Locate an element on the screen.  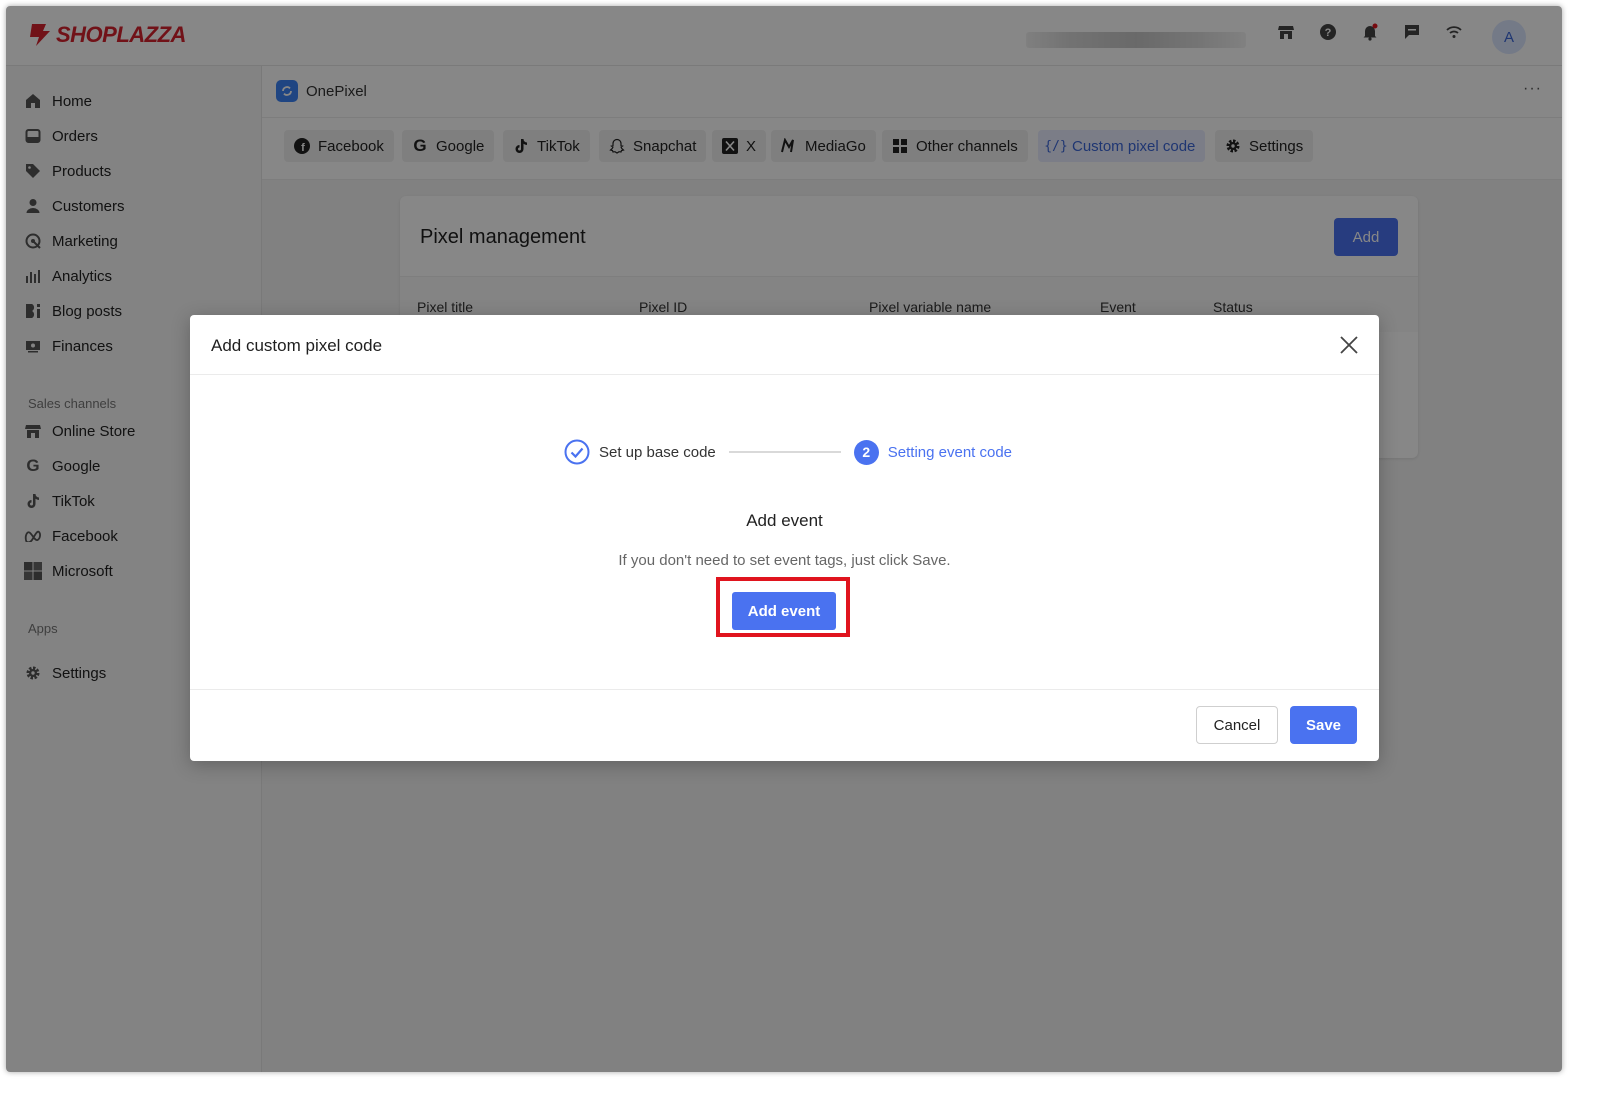
step-1-label: Set up base code is located at coordinates (657, 452).